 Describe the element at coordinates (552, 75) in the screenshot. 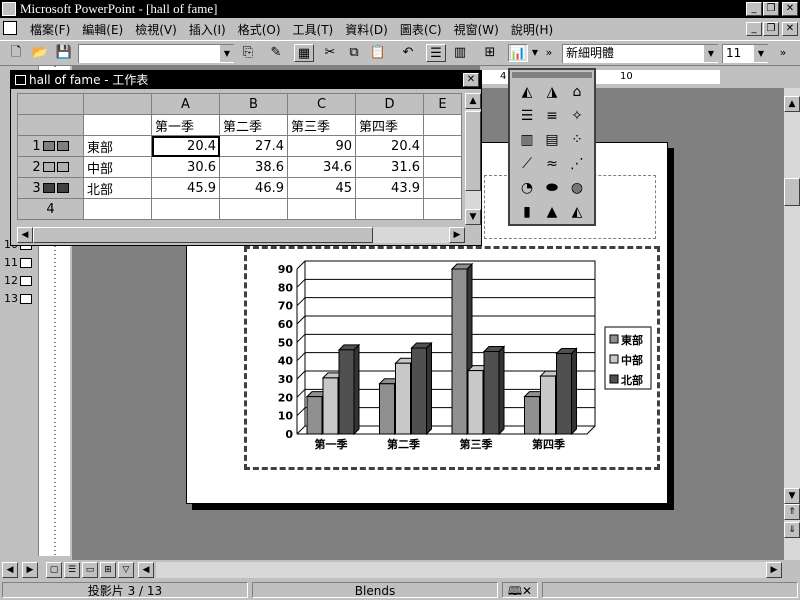

I see `palette-drag-bar` at that location.